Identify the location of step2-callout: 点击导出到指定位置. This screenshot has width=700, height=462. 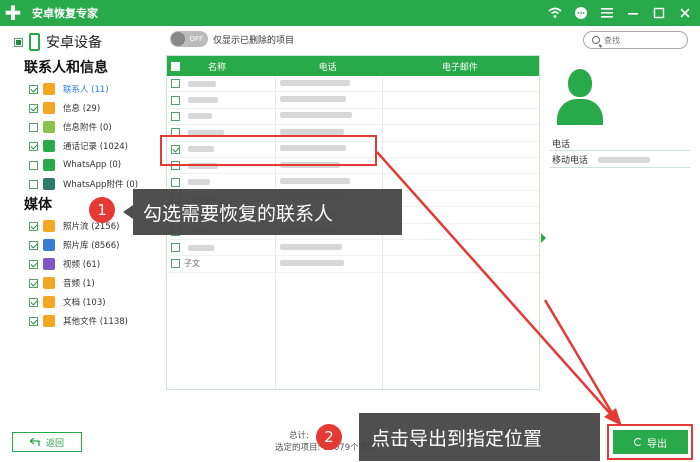
(479, 437).